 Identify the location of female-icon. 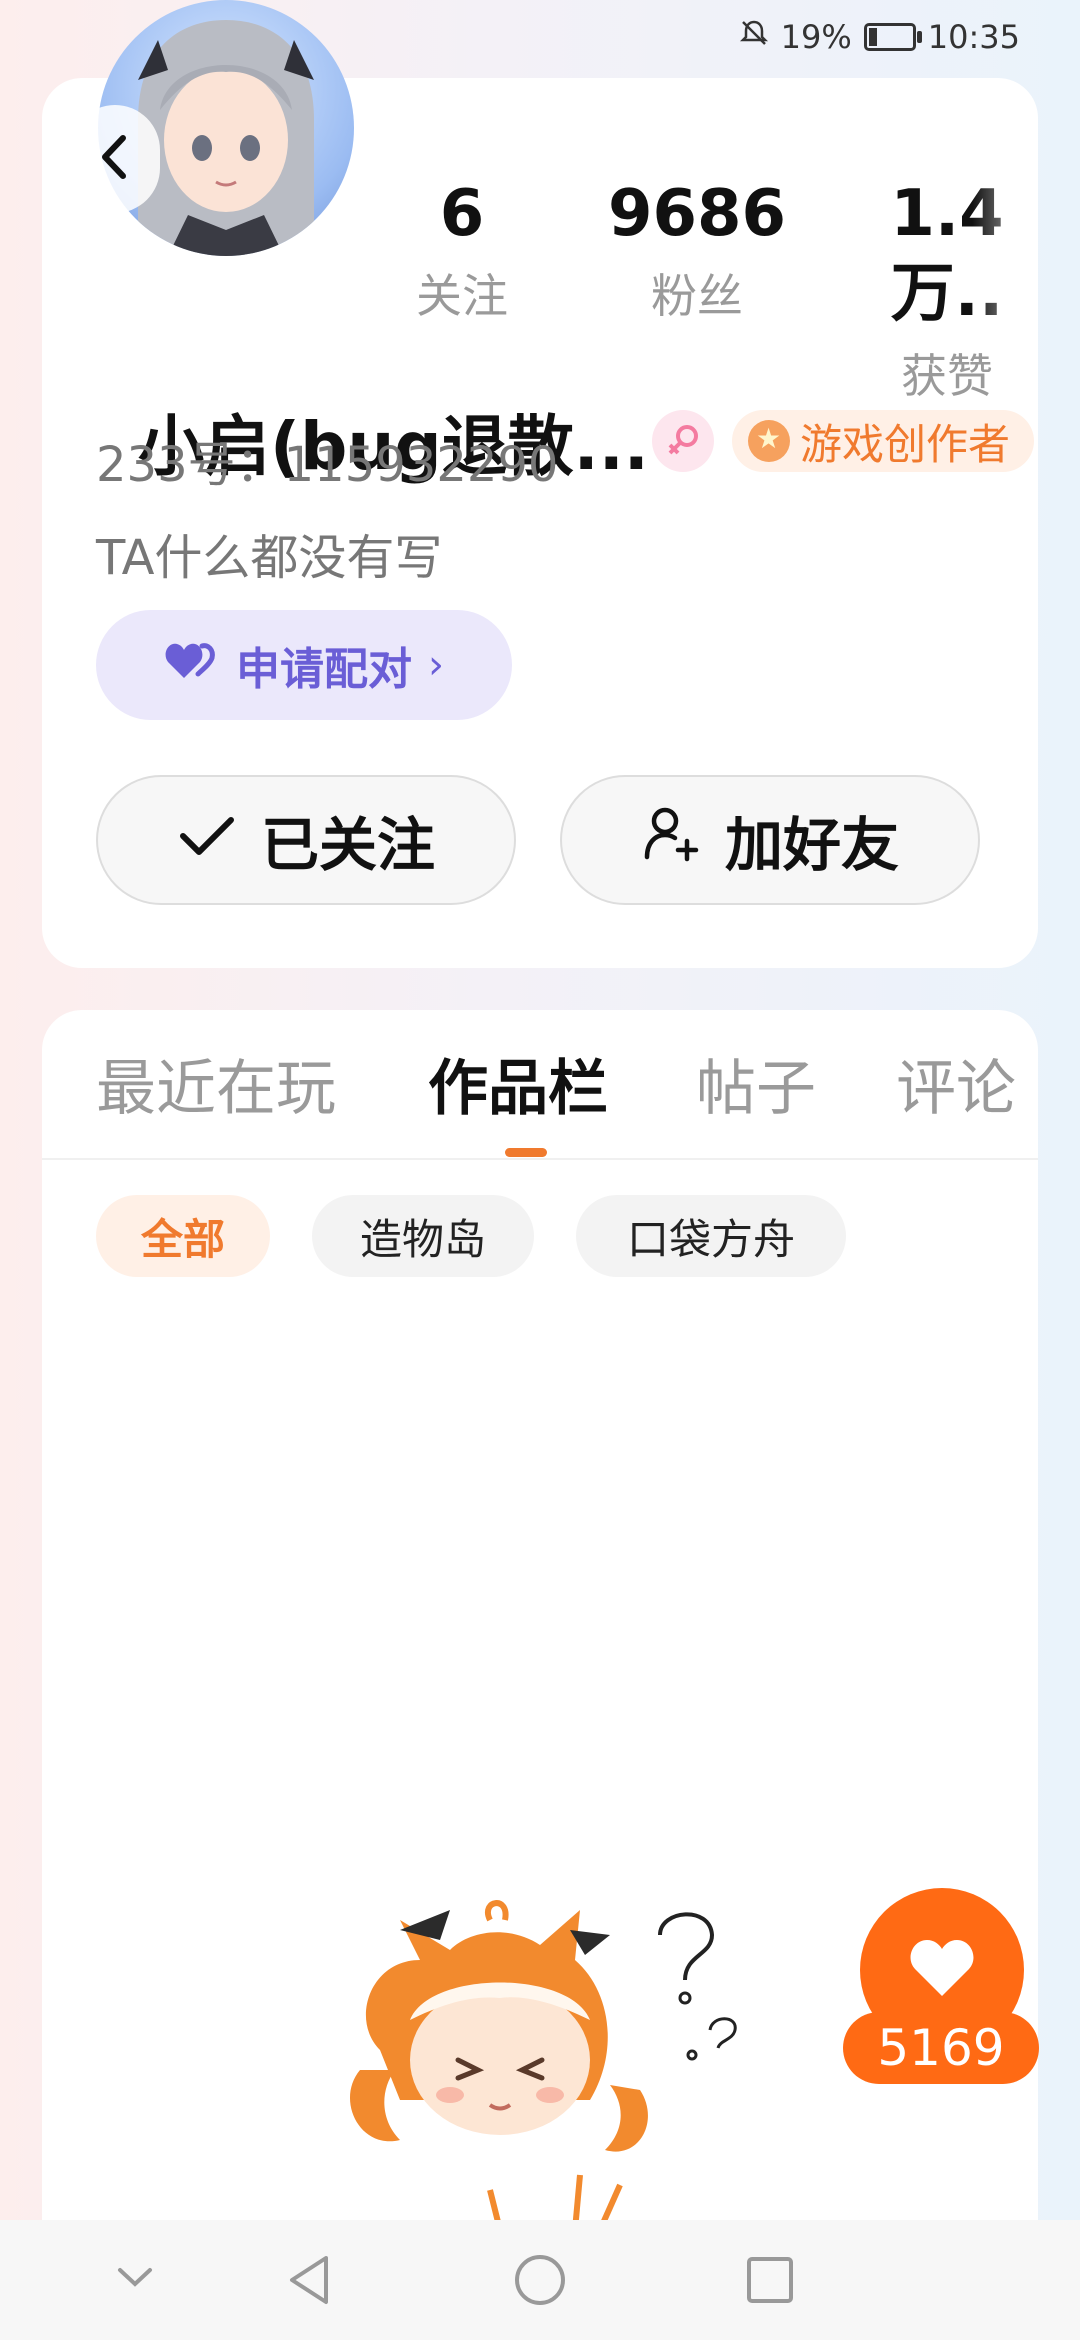
(683, 441).